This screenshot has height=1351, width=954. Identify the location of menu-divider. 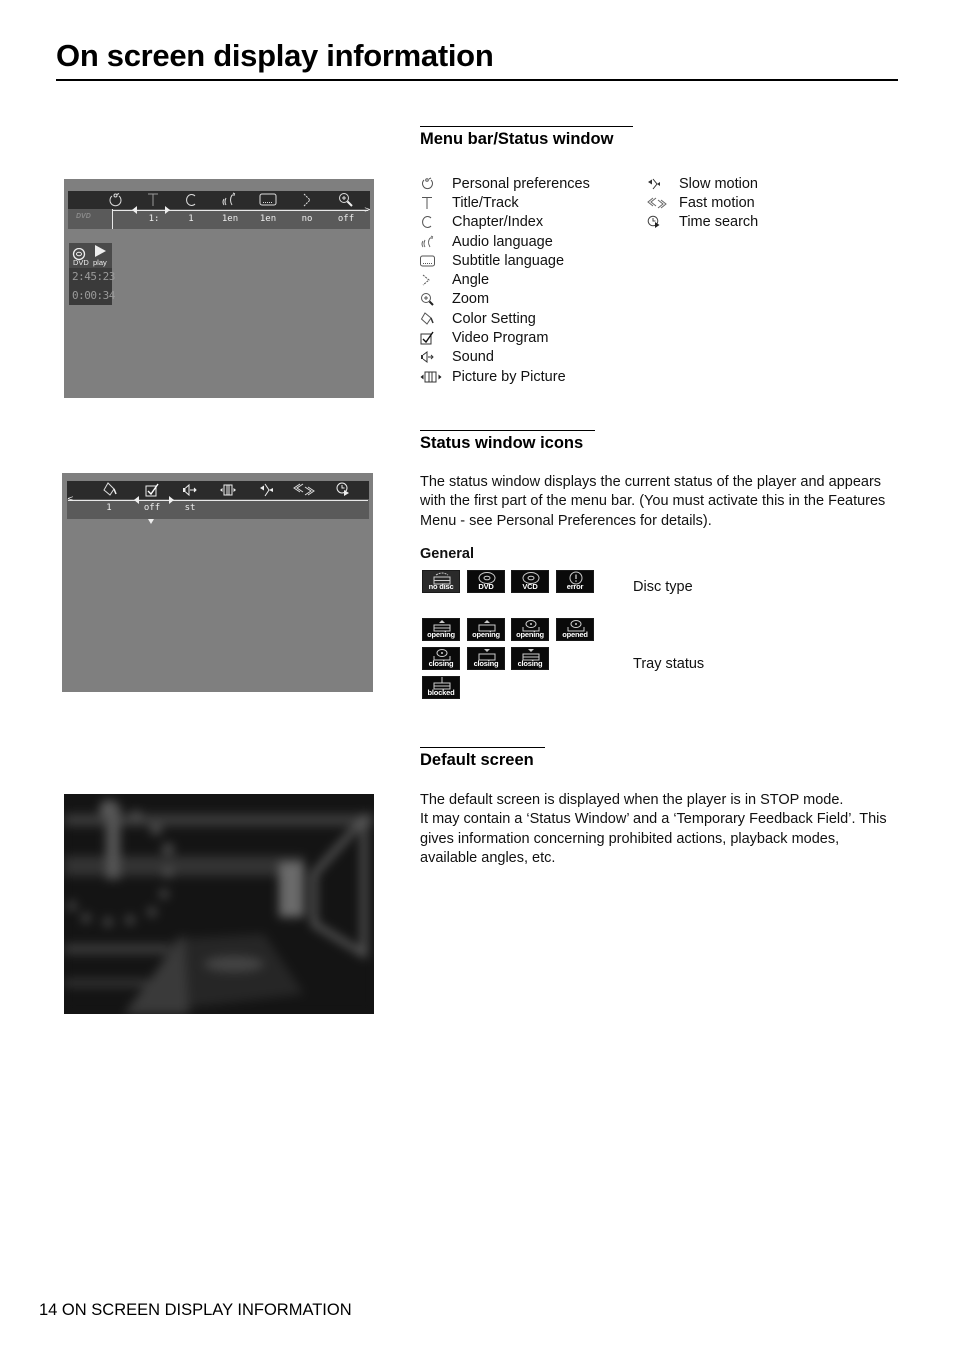
(112, 219).